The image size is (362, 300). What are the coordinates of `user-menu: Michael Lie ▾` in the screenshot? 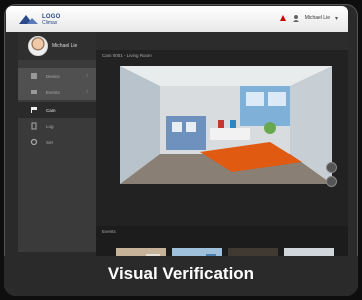 It's located at (308, 18).